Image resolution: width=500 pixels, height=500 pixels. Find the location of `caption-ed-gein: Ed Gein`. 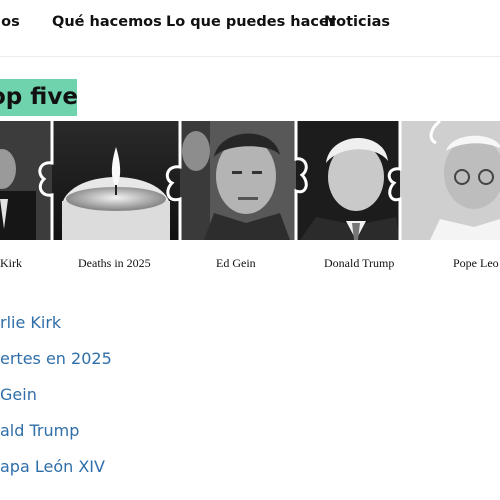

caption-ed-gein: Ed Gein is located at coordinates (236, 263).